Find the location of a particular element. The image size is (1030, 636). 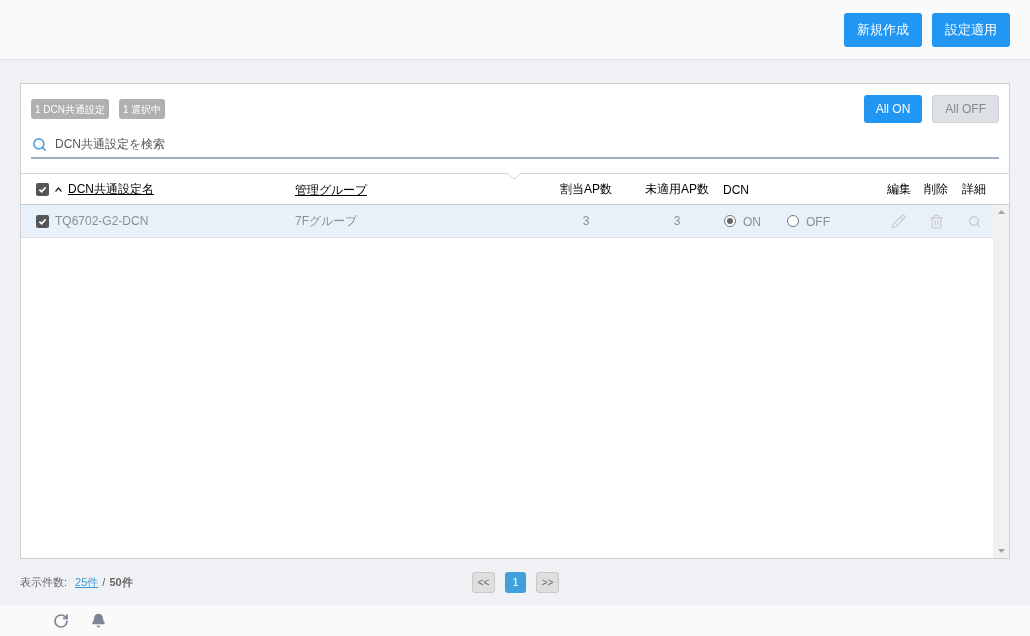

scroll-down-icon is located at coordinates (1001, 551).